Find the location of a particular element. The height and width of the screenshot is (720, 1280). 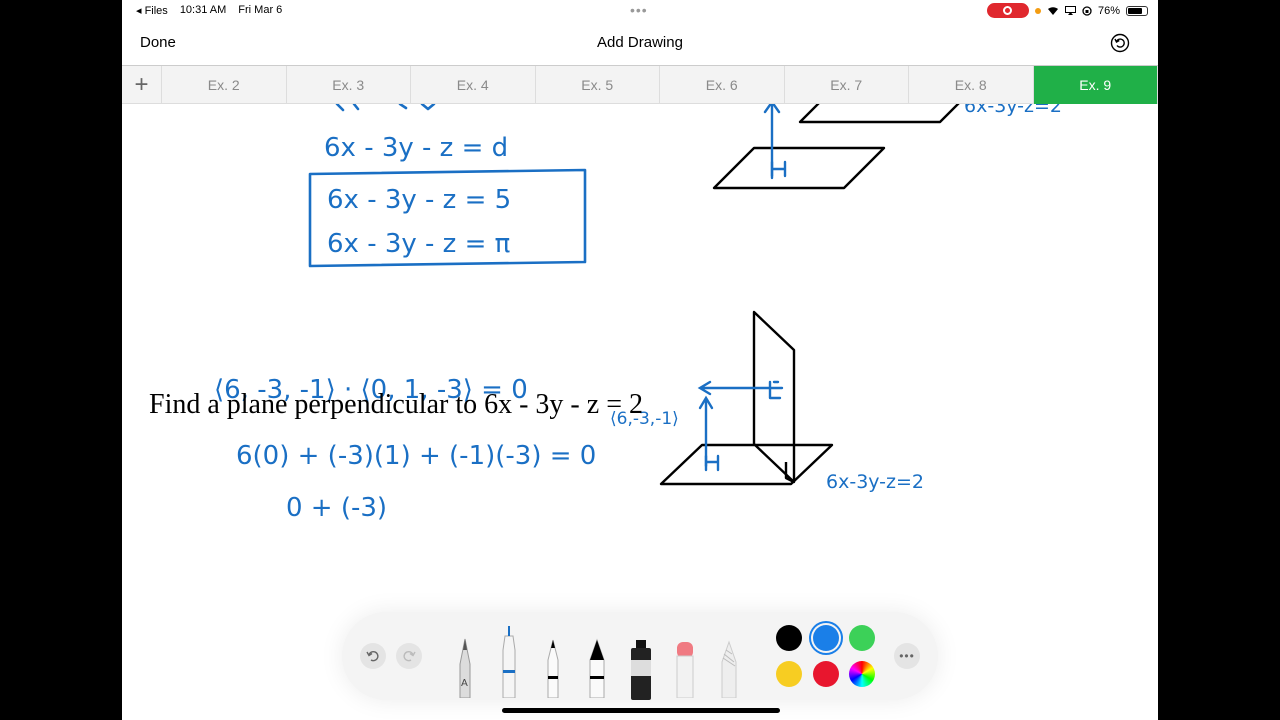

ink-general-plane-eq: 6x - 3y - z = d is located at coordinates (416, 148).